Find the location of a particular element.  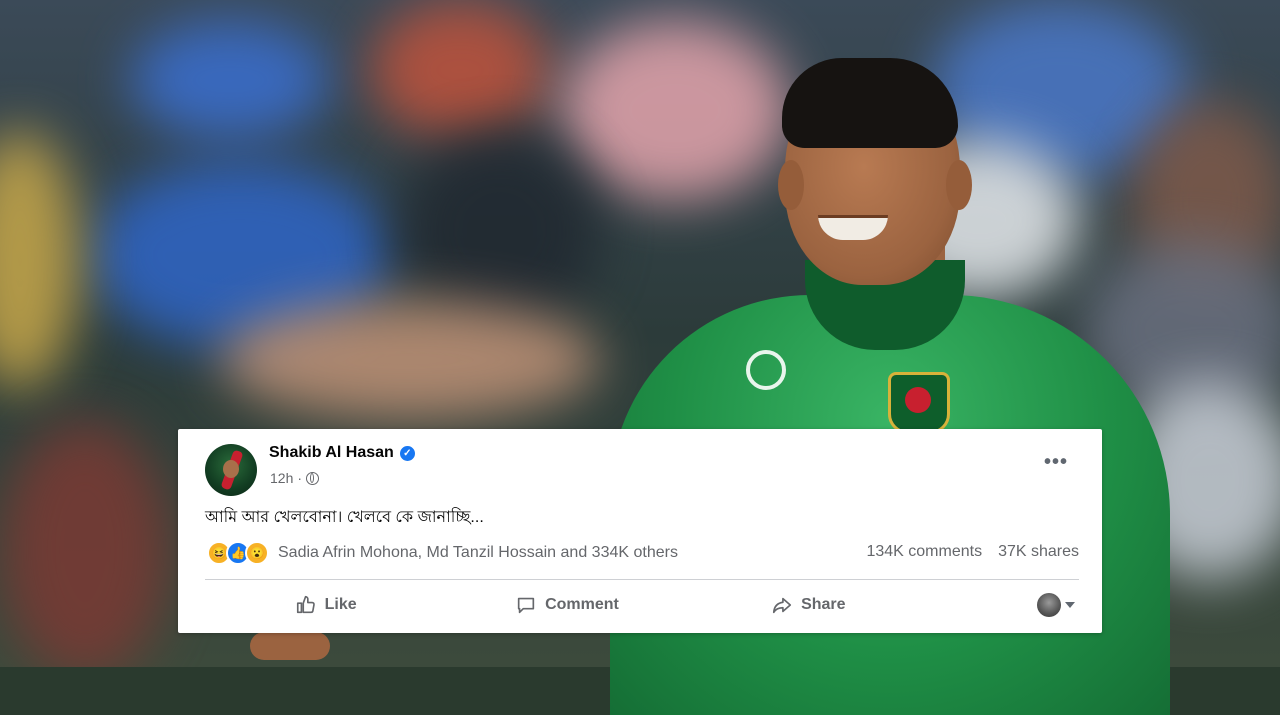

like-button: Like is located at coordinates (325, 605).